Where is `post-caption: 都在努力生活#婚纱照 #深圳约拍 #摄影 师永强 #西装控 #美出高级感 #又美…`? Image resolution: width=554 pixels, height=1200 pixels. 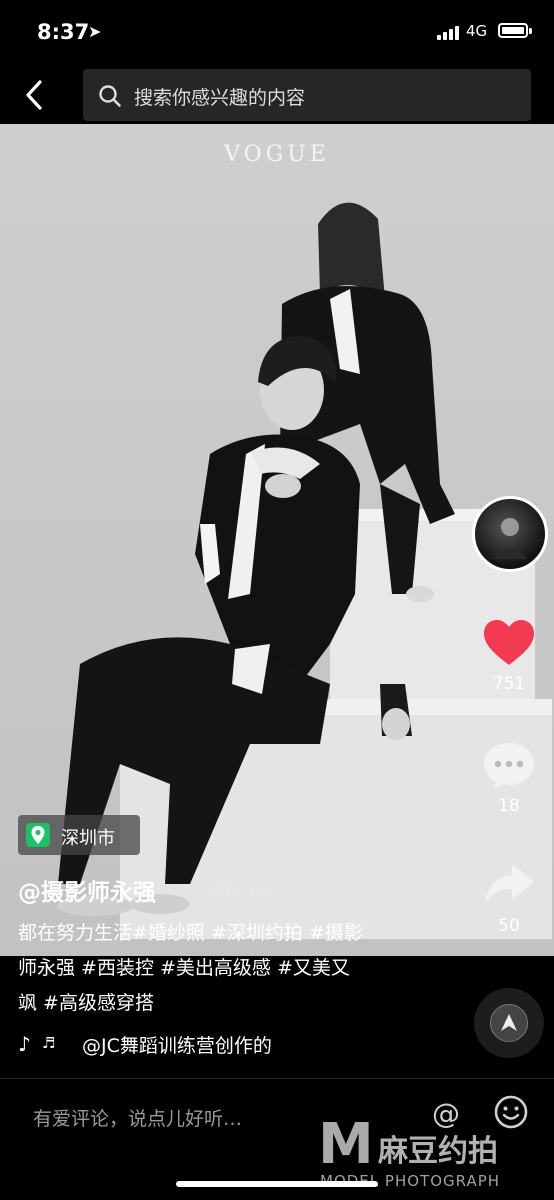 post-caption: 都在努力生活#婚纱照 #深圳约拍 #摄影 师永强 #西装控 #美出高级感 #又美… is located at coordinates (218, 968).